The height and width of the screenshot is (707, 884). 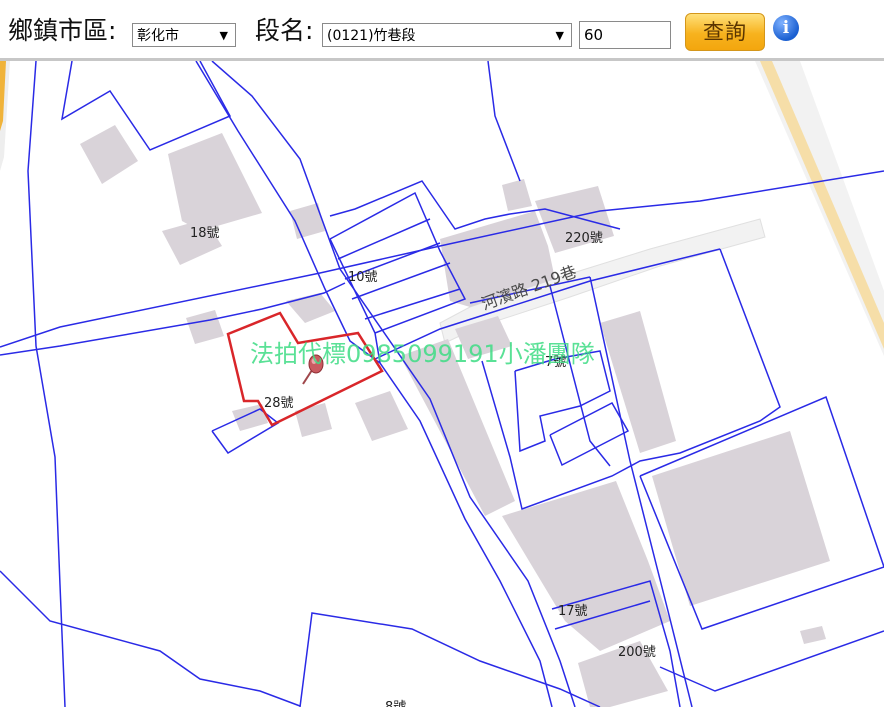 What do you see at coordinates (363, 277) in the screenshot?
I see `house-number-label: 10號` at bounding box center [363, 277].